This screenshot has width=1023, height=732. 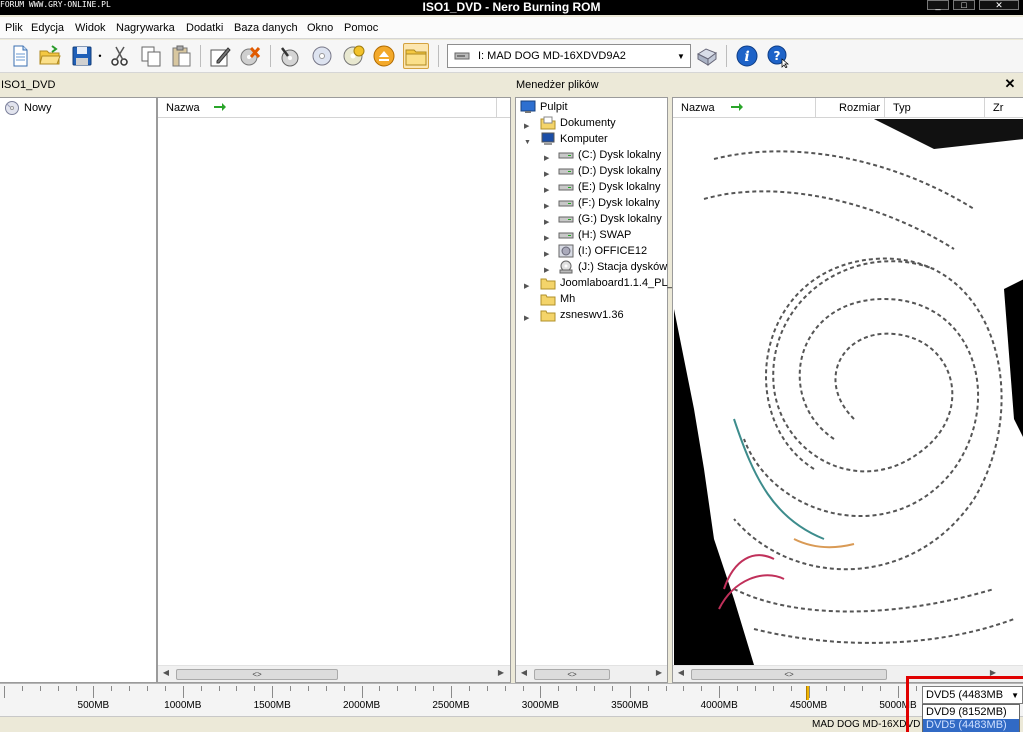 I want to click on column-zr: Zr, so click(x=1004, y=108).